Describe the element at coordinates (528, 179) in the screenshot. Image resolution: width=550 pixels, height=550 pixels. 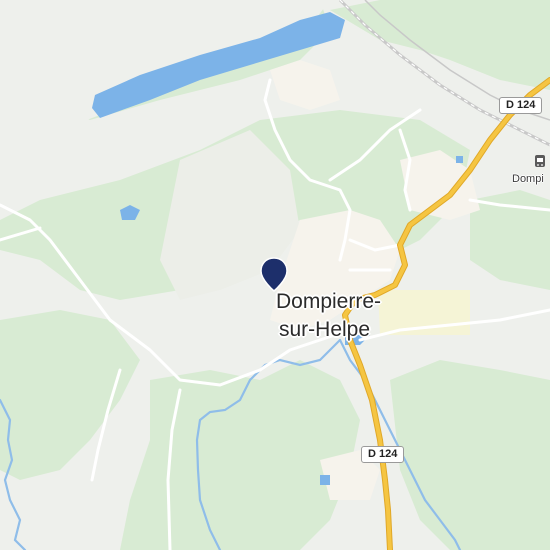
I see `poi-label: Dompi` at that location.